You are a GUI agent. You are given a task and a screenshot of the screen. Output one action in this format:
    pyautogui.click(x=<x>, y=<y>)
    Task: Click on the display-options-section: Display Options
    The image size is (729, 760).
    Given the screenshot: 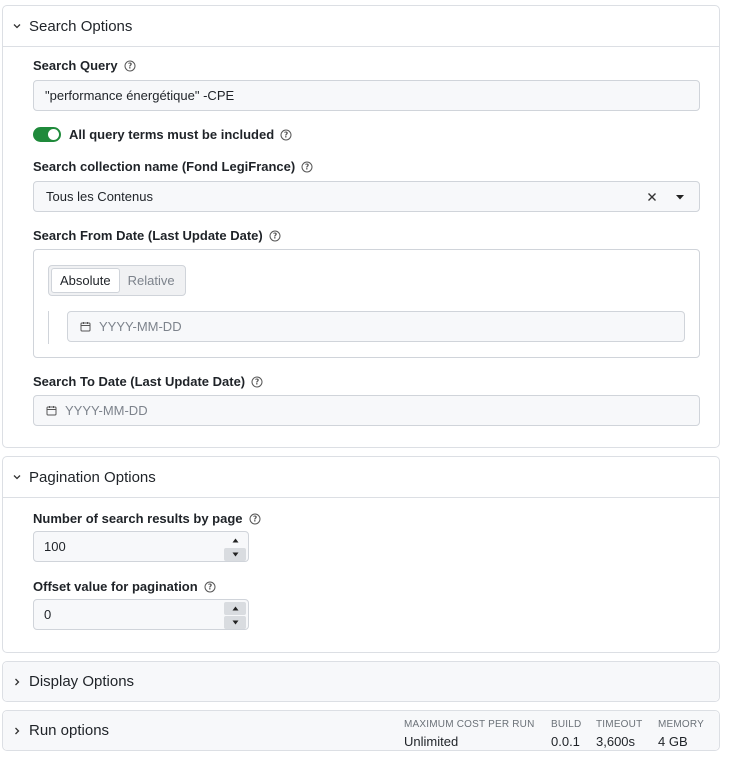 What is the action you would take?
    pyautogui.click(x=361, y=681)
    